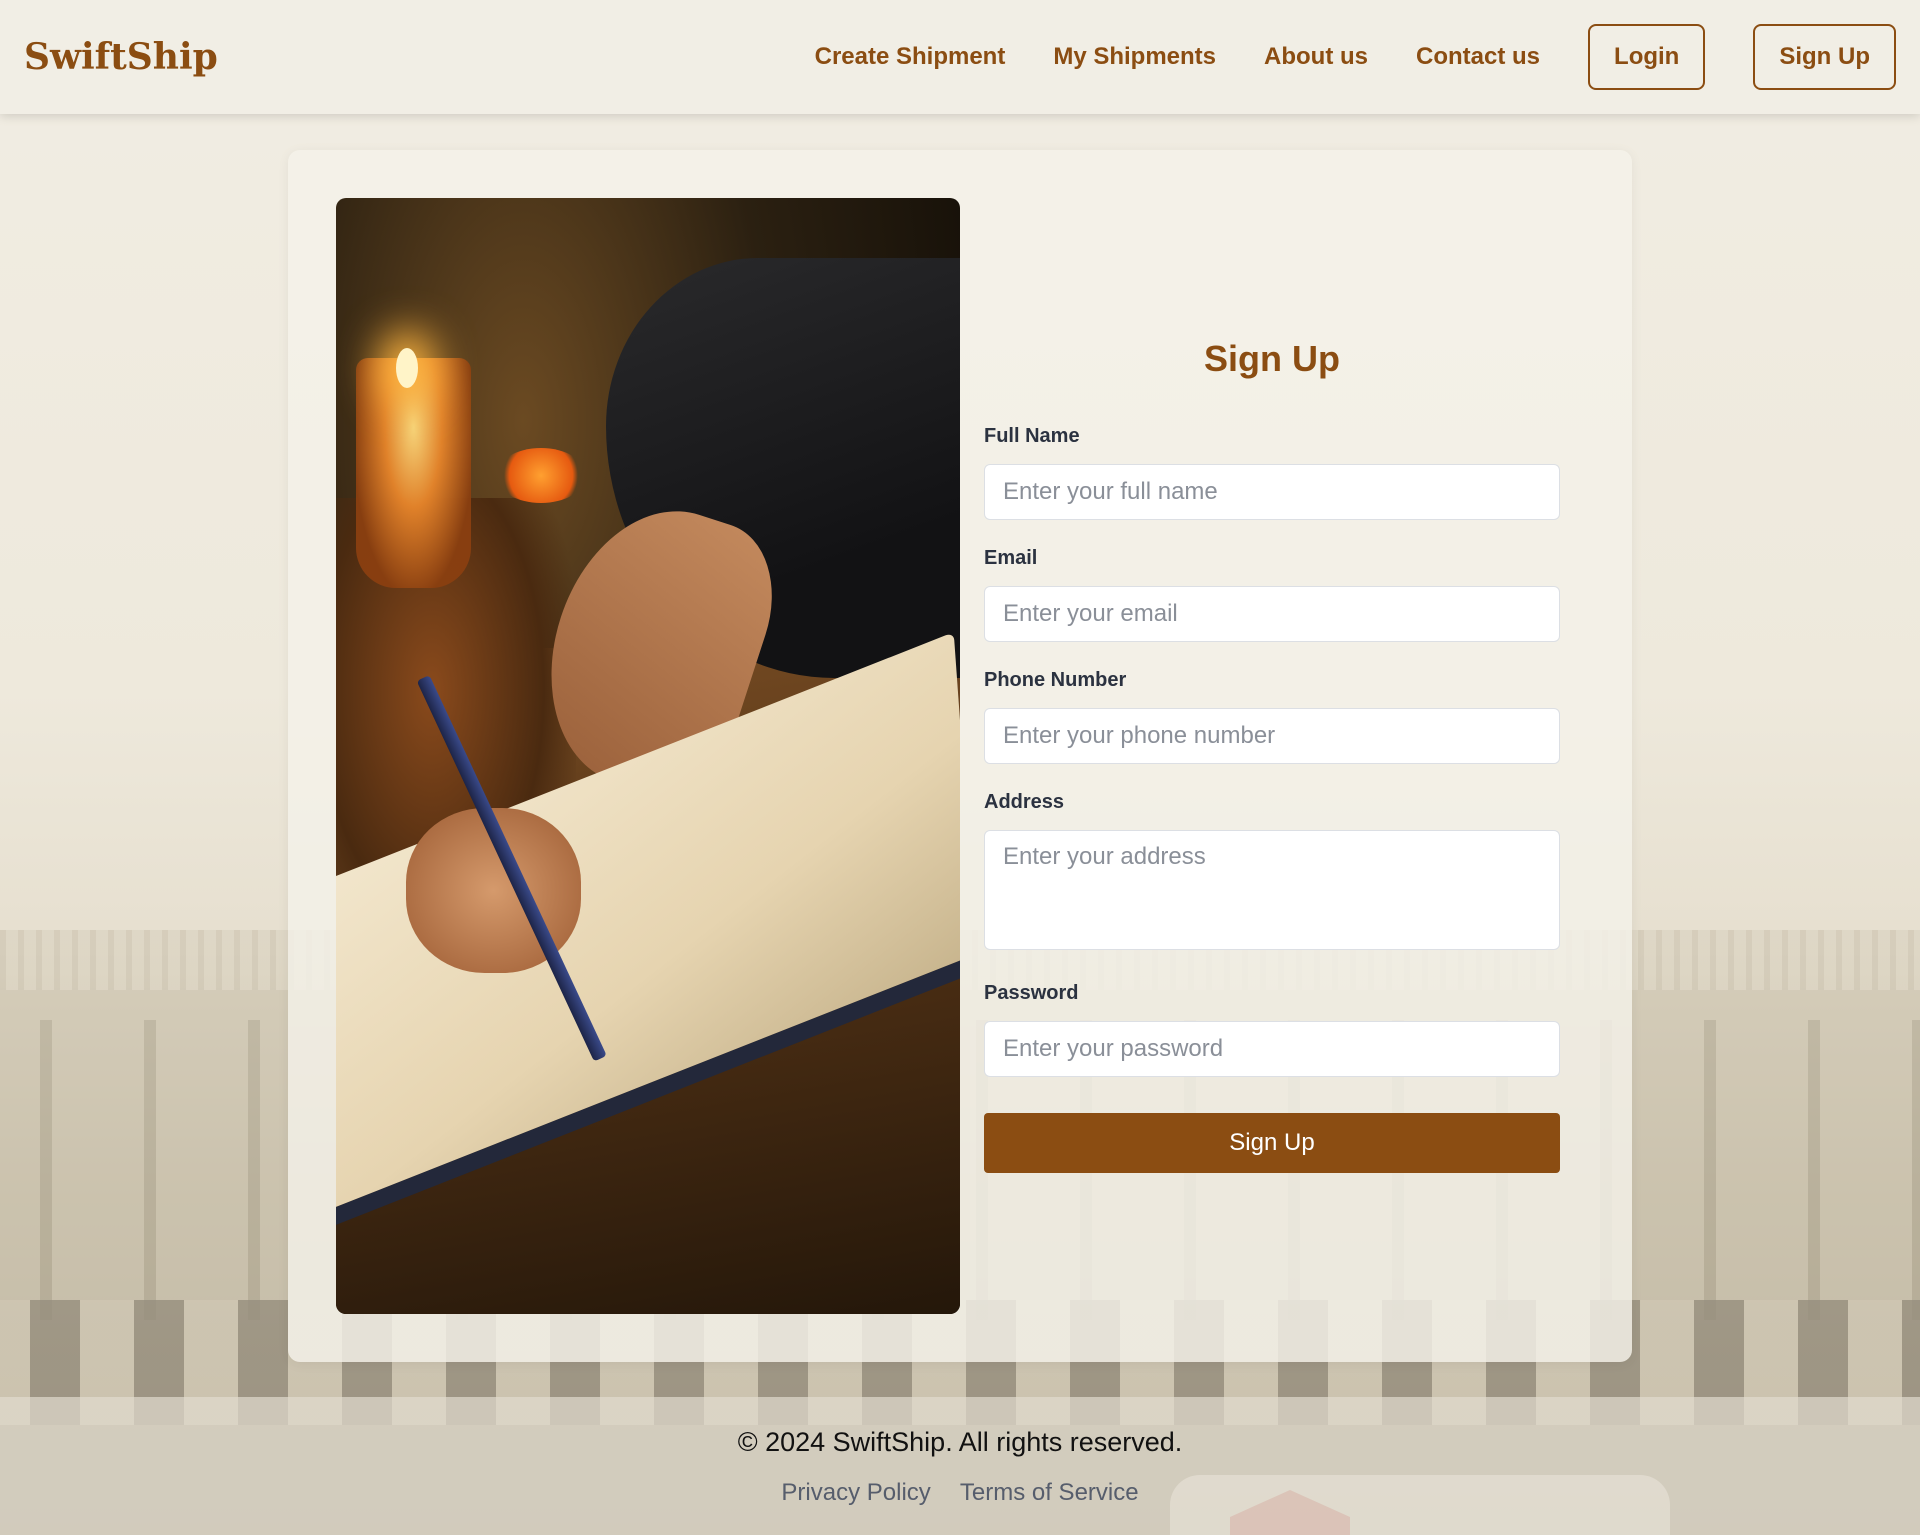 The image size is (1920, 1535). Describe the element at coordinates (960, 1442) in the screenshot. I see `copyright-text: © 2024 SwiftShip. All rights reserved.` at that location.